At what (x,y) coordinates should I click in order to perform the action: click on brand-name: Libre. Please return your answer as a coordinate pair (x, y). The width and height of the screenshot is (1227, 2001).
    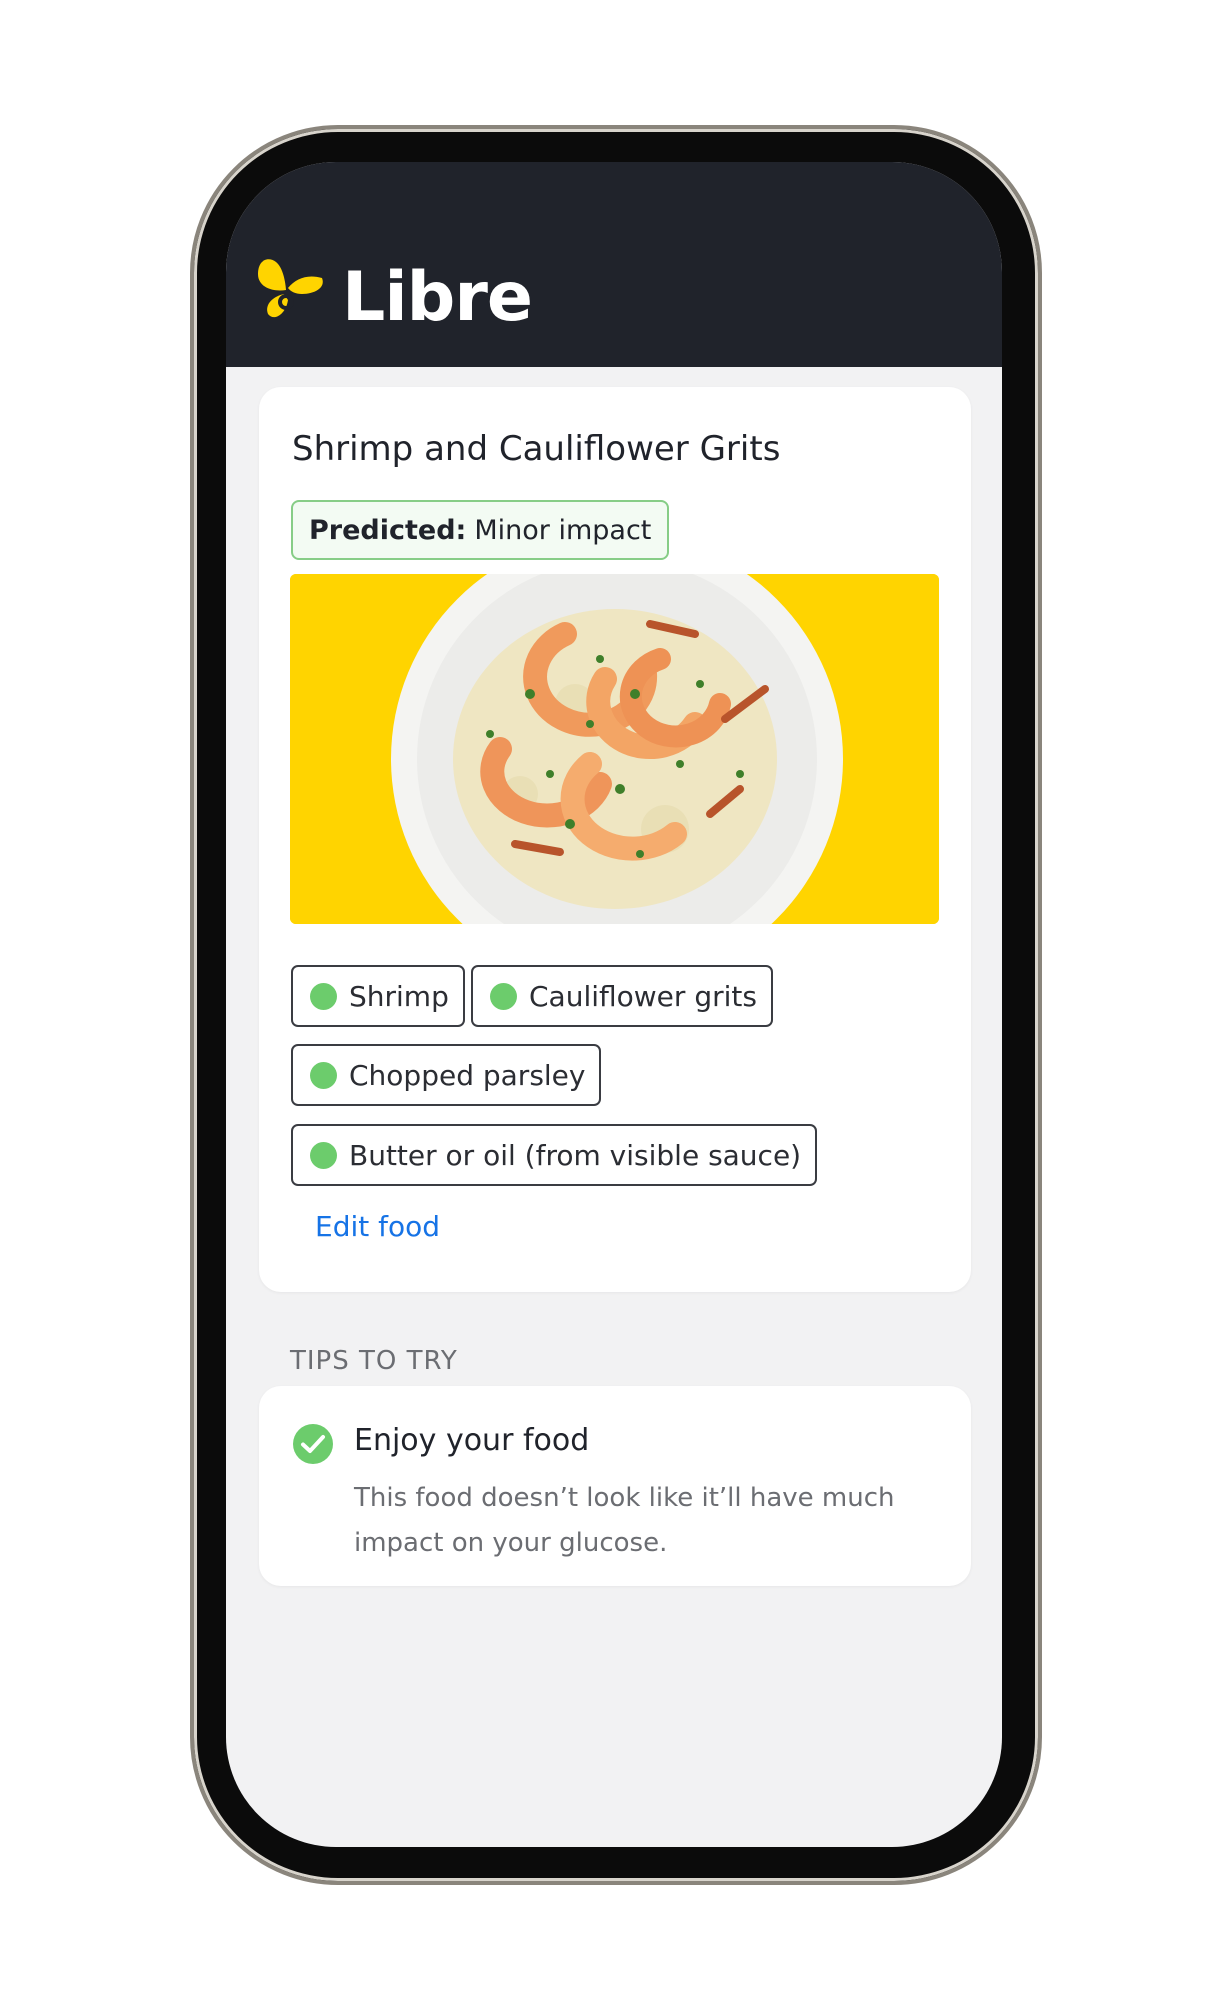
    Looking at the image, I should click on (437, 297).